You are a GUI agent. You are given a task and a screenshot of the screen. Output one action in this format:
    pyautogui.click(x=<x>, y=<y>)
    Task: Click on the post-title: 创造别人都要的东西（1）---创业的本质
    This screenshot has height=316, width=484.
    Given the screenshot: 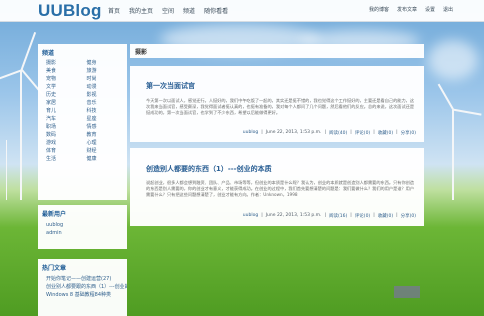 What is the action you would take?
    pyautogui.click(x=209, y=169)
    